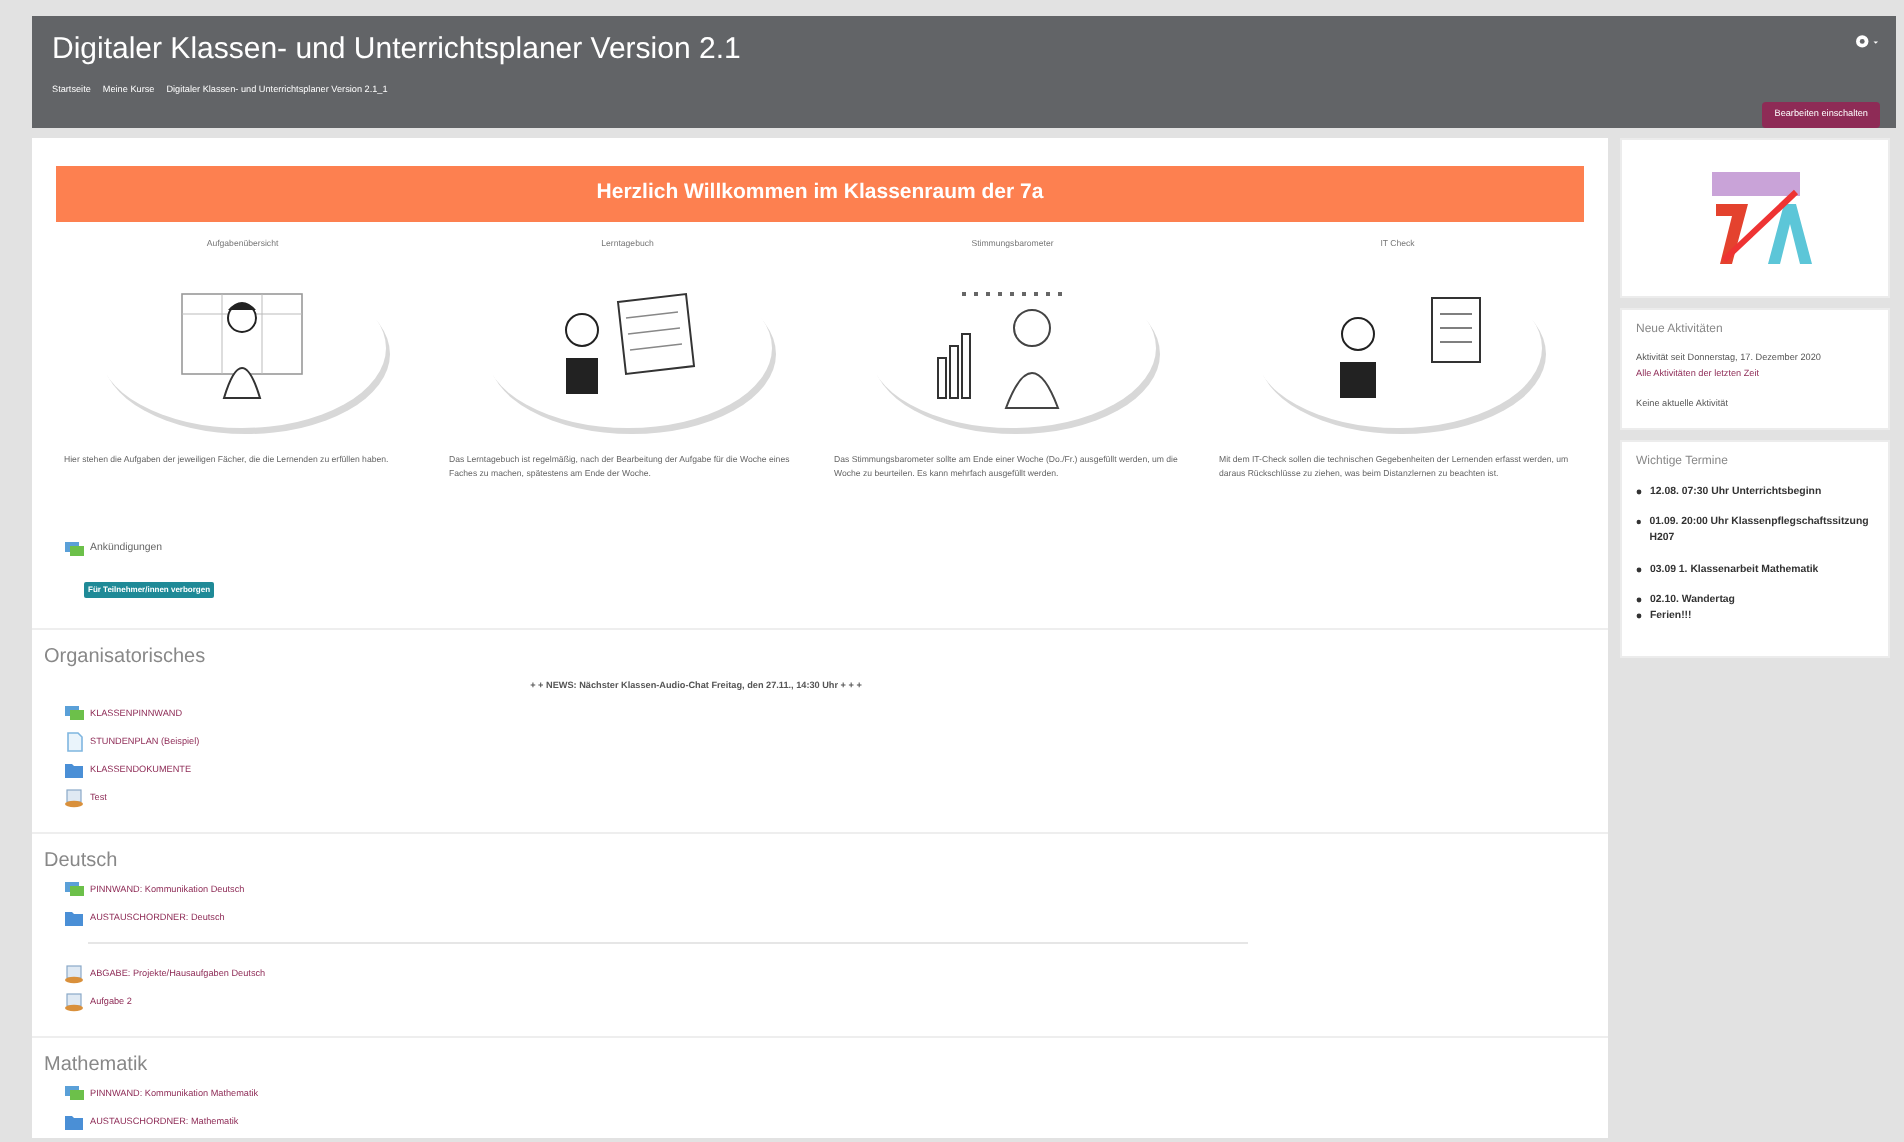 The height and width of the screenshot is (1142, 1904). I want to click on course-title: Digitaler Klassen- und Unterrichtsplaner Version 2.1, so click(396, 50).